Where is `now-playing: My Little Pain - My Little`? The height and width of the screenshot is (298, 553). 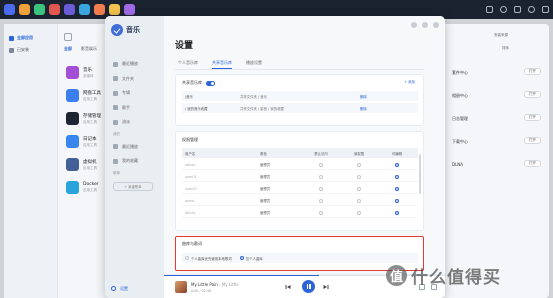
now-playing: My Little Pain - My Little is located at coordinates (215, 284).